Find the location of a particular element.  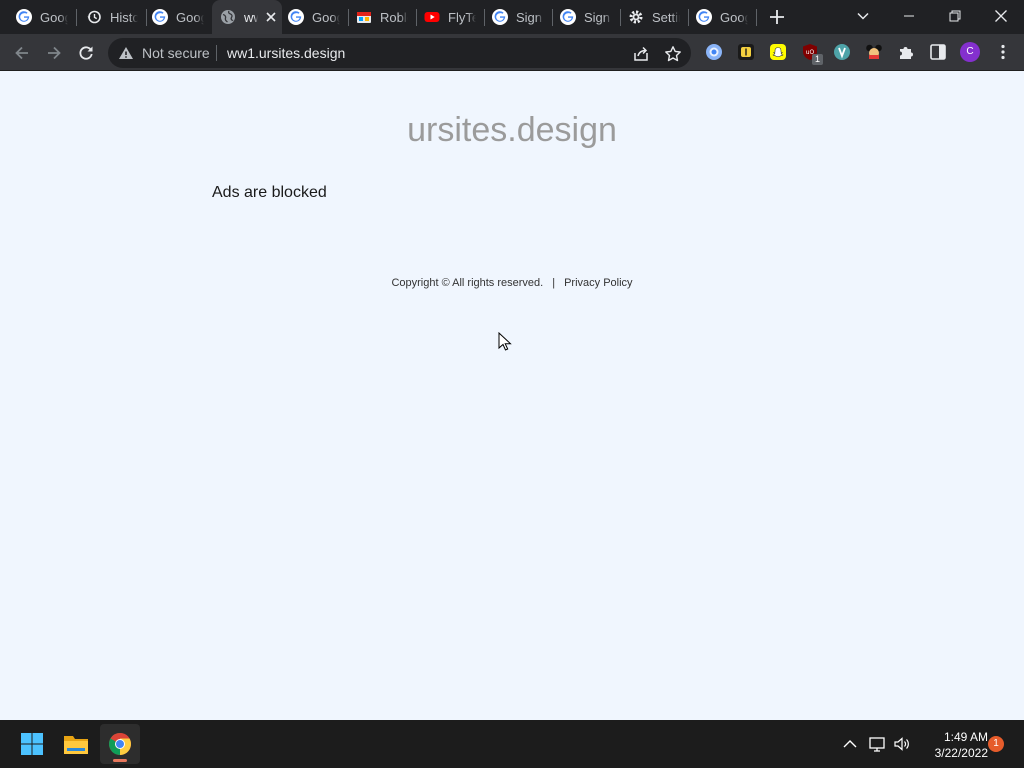

chrome-taskbar-button is located at coordinates (120, 744).